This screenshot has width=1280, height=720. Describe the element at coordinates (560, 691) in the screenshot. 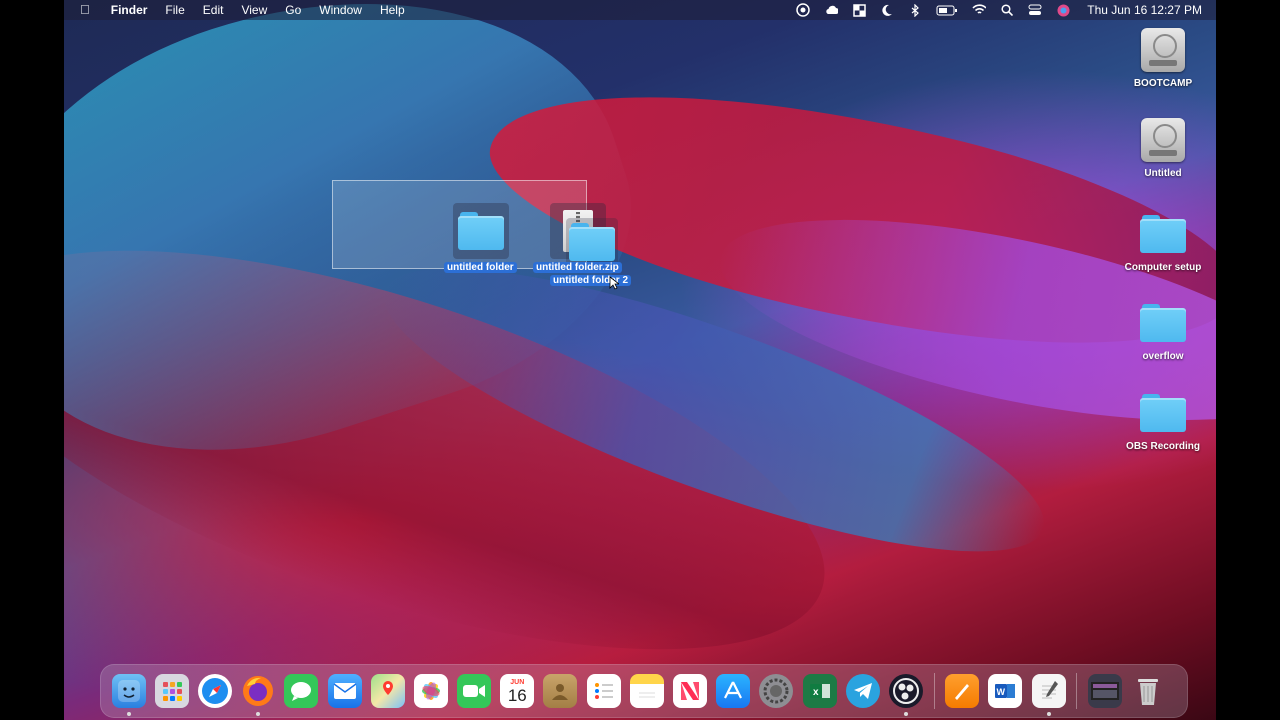

I see `dock-contacts-icon` at that location.